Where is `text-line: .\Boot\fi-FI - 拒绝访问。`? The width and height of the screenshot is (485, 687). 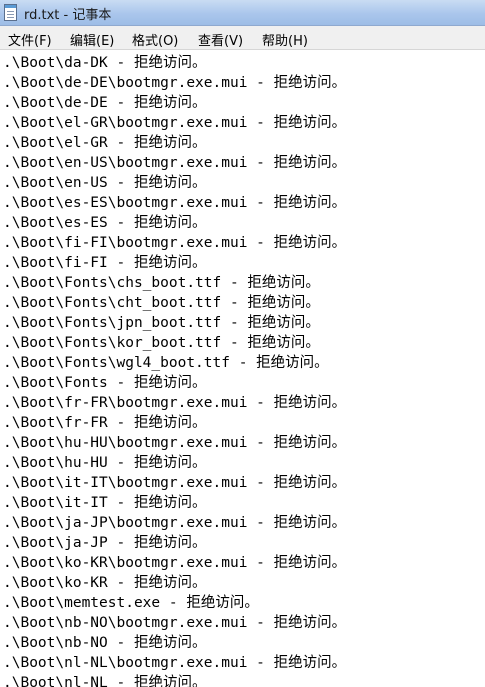
text-line: .\Boot\fi-FI - 拒绝访问。 is located at coordinates (174, 263).